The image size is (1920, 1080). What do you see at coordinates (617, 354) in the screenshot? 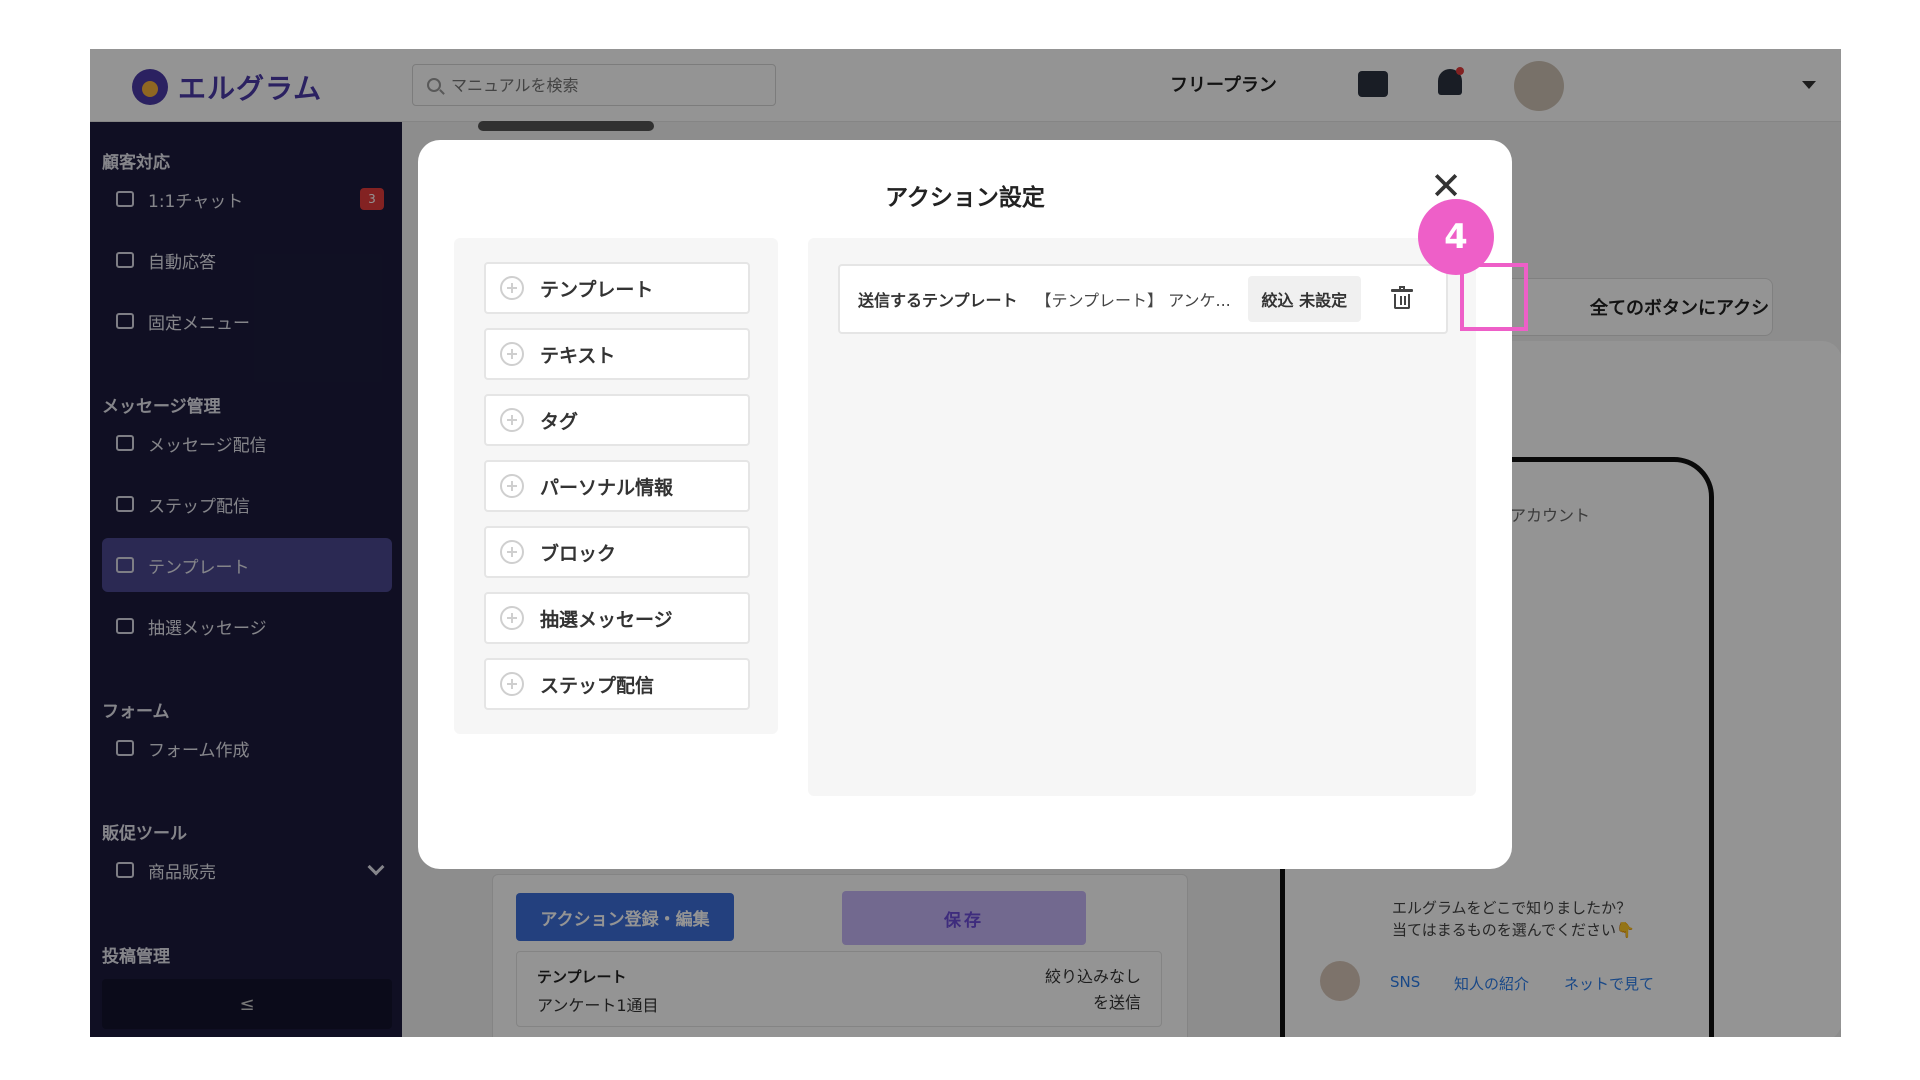
I see `add-text-action-button: テキスト` at bounding box center [617, 354].